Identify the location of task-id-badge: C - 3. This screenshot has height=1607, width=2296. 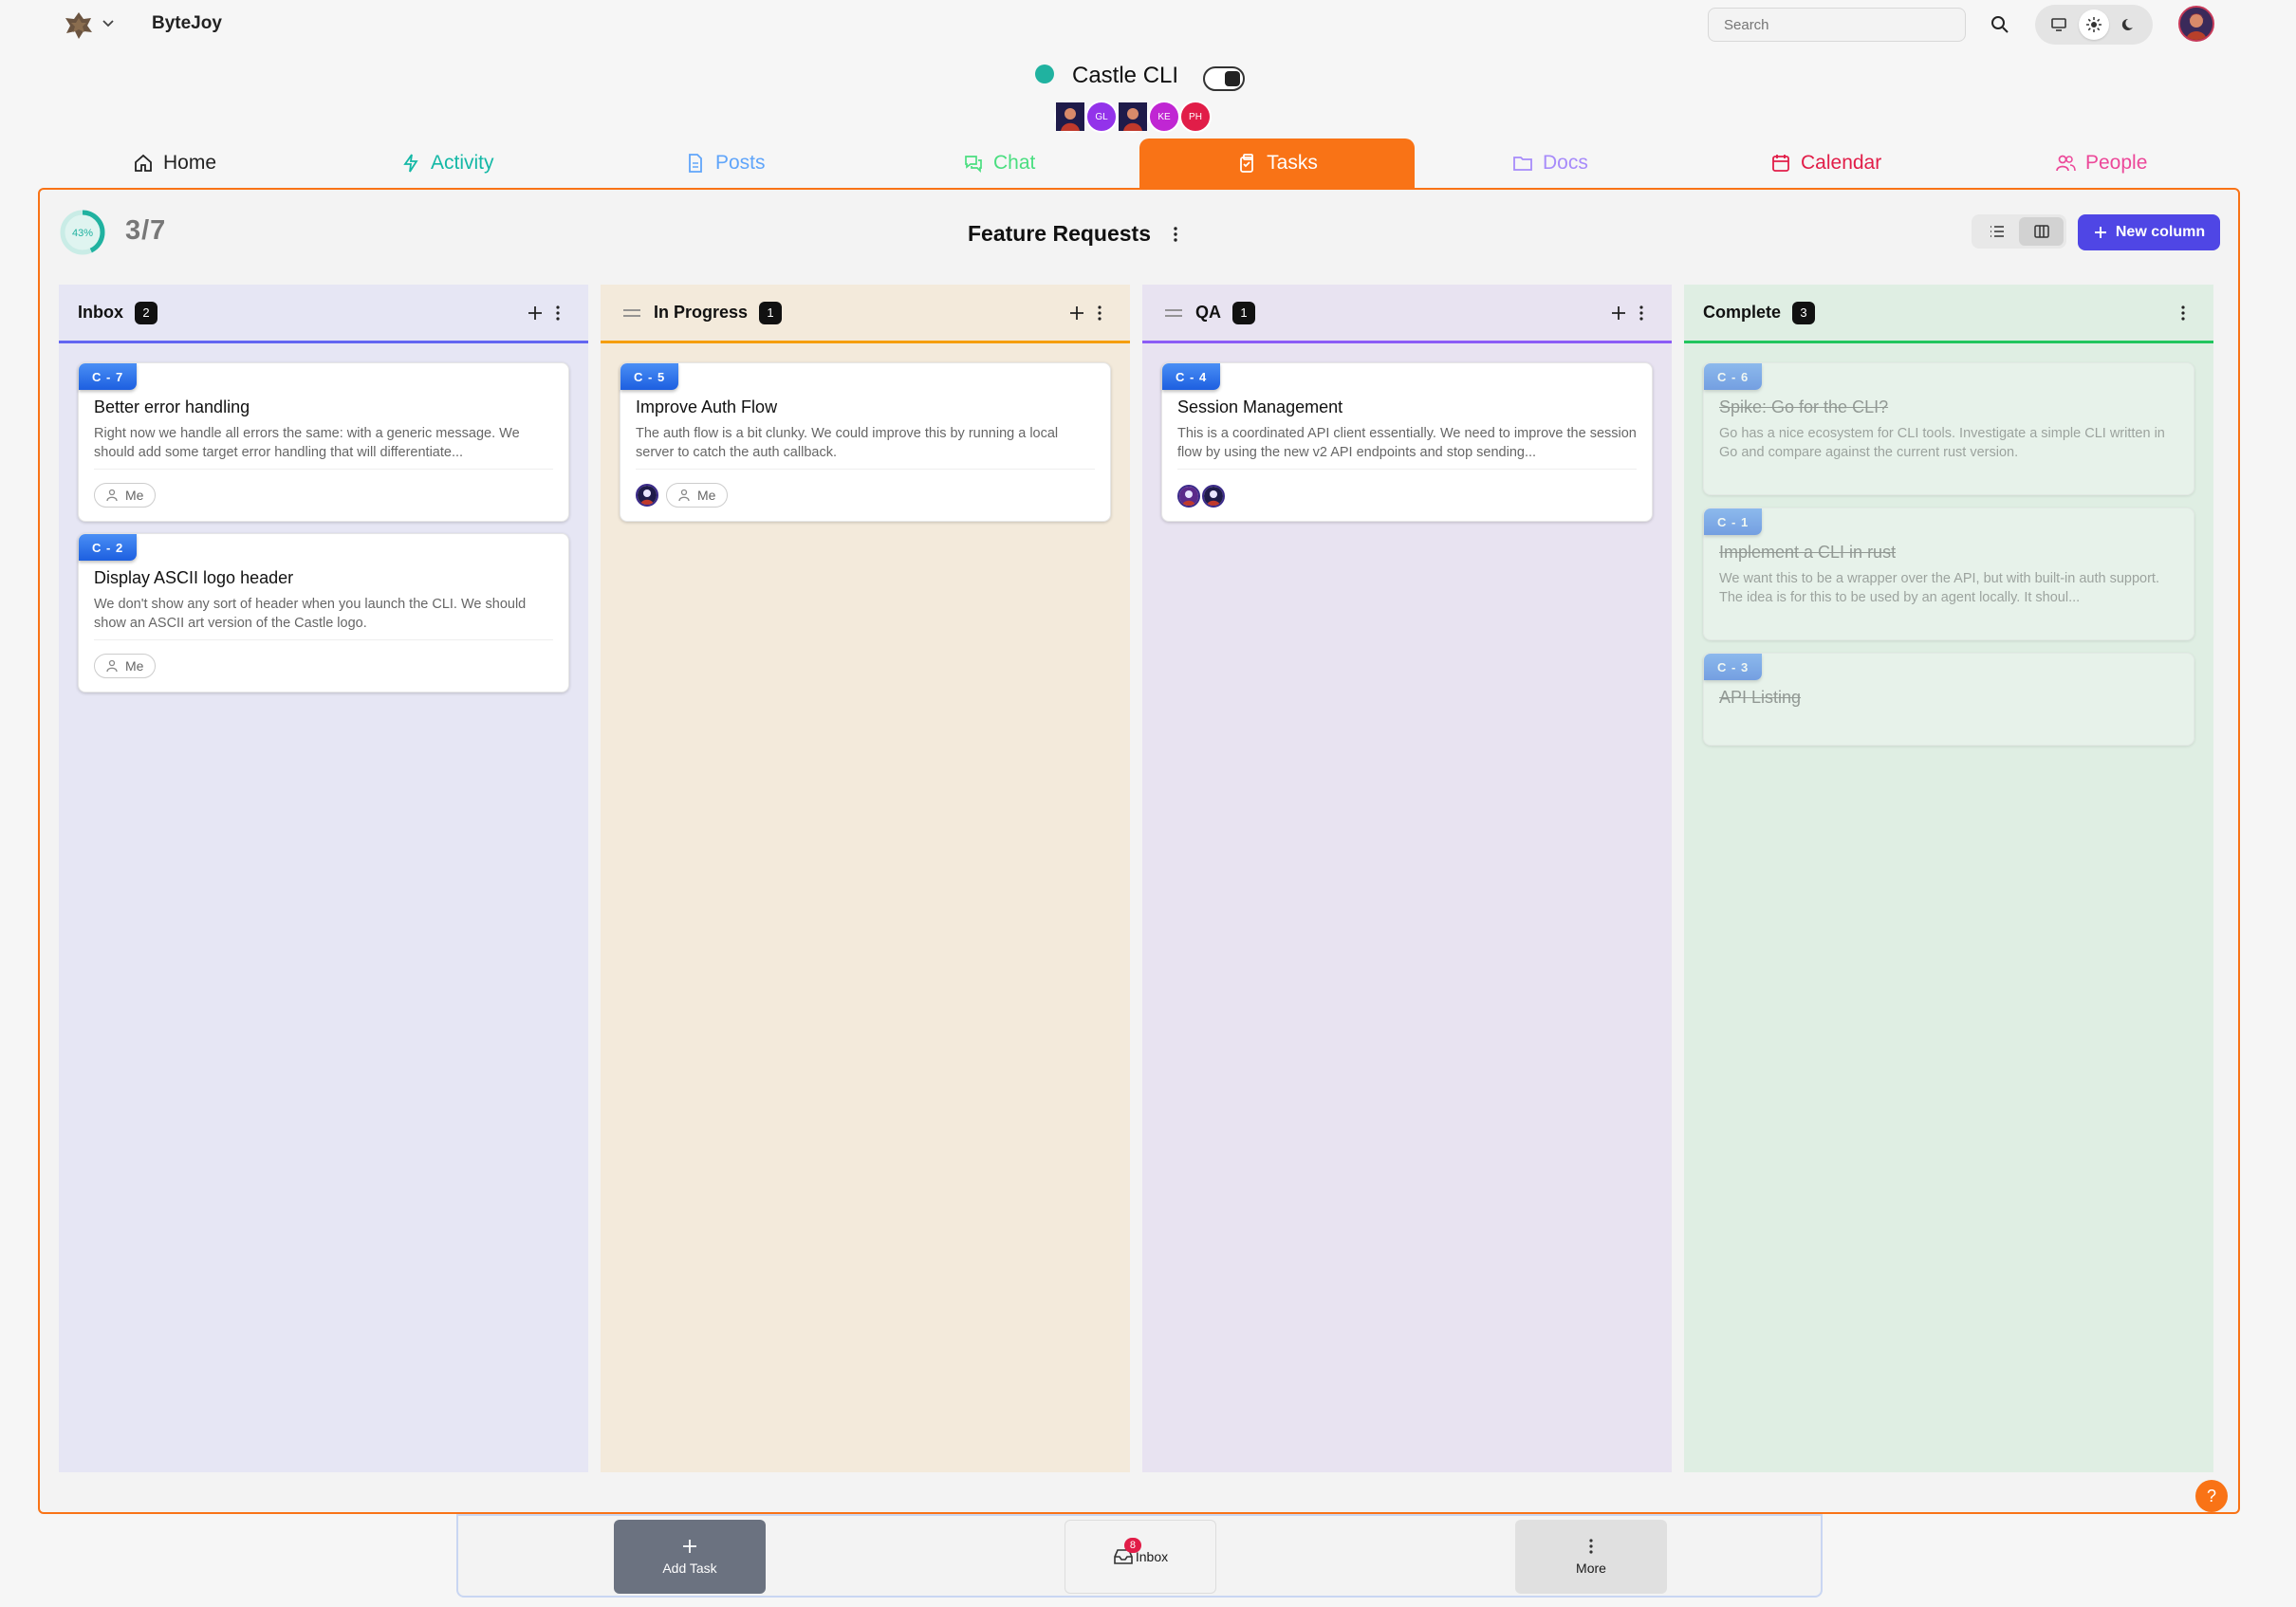
(1733, 667).